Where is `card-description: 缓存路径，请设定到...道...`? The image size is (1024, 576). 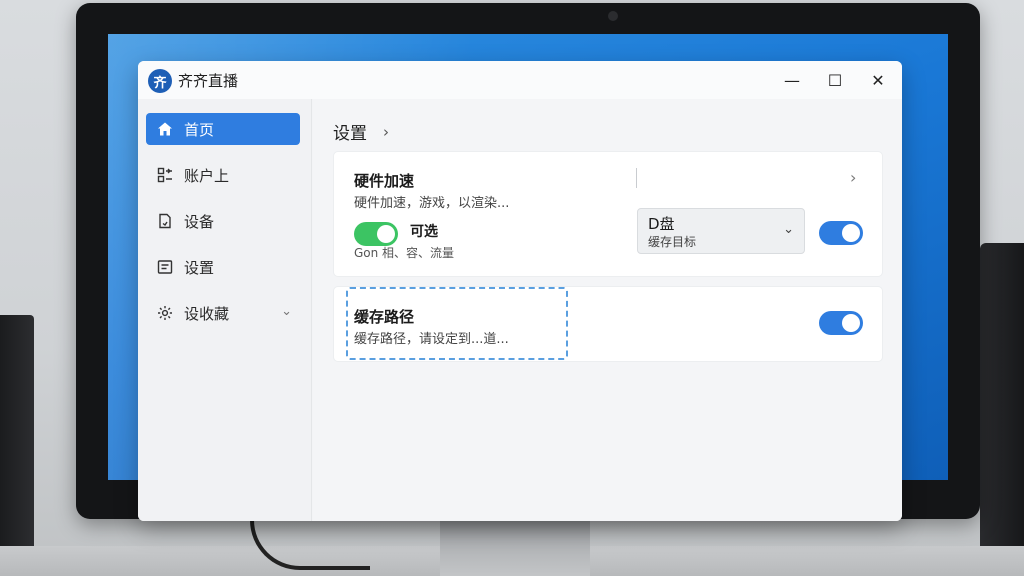 card-description: 缓存路径，请设定到...道... is located at coordinates (431, 339).